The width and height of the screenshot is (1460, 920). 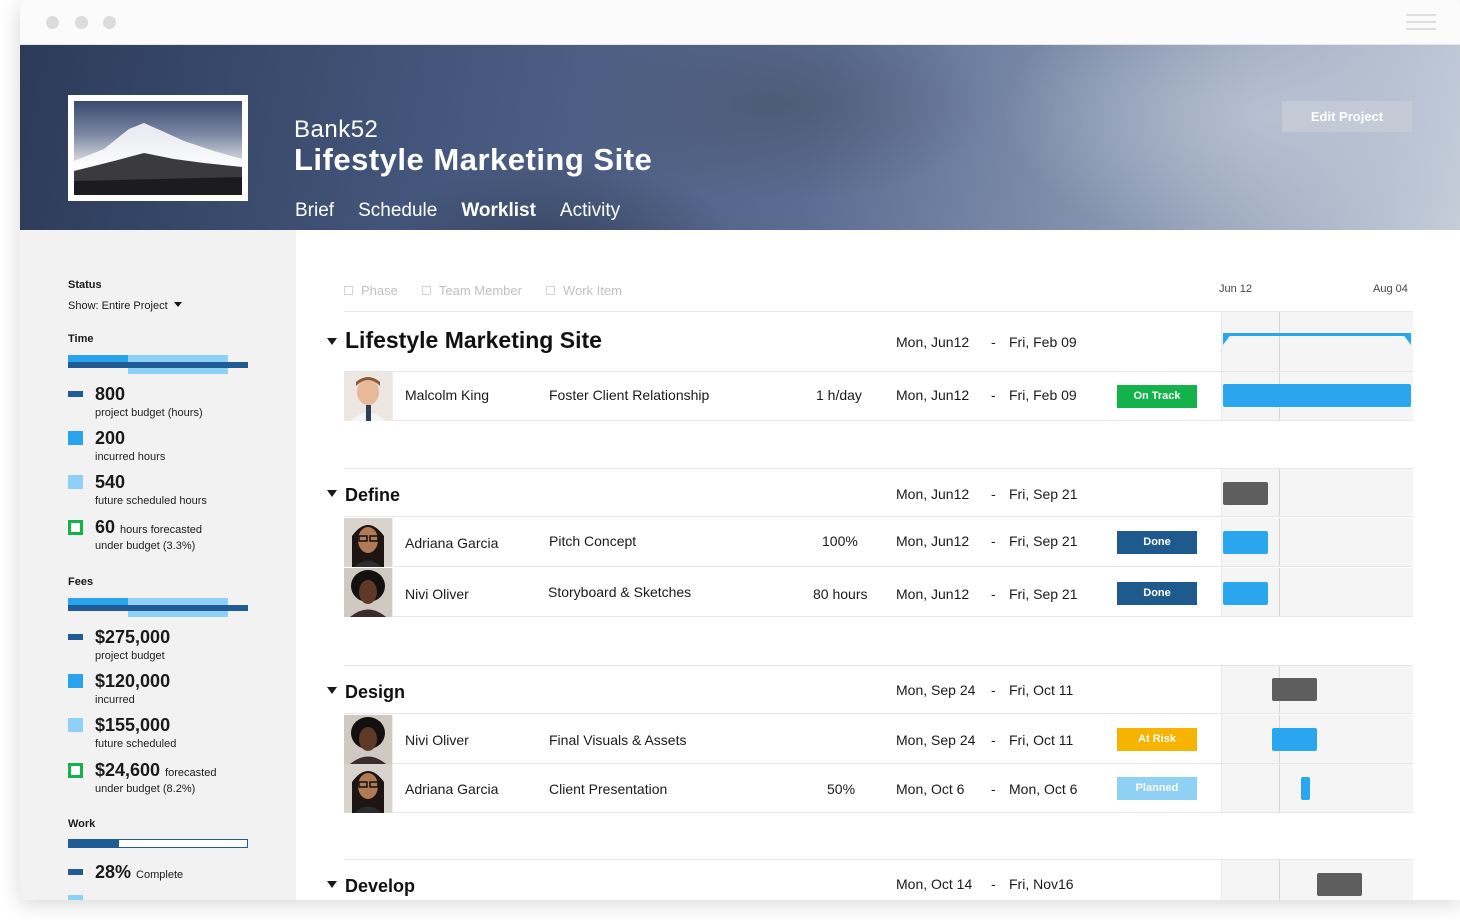 I want to click on end-date: Fri, Nov16, so click(x=1041, y=884).